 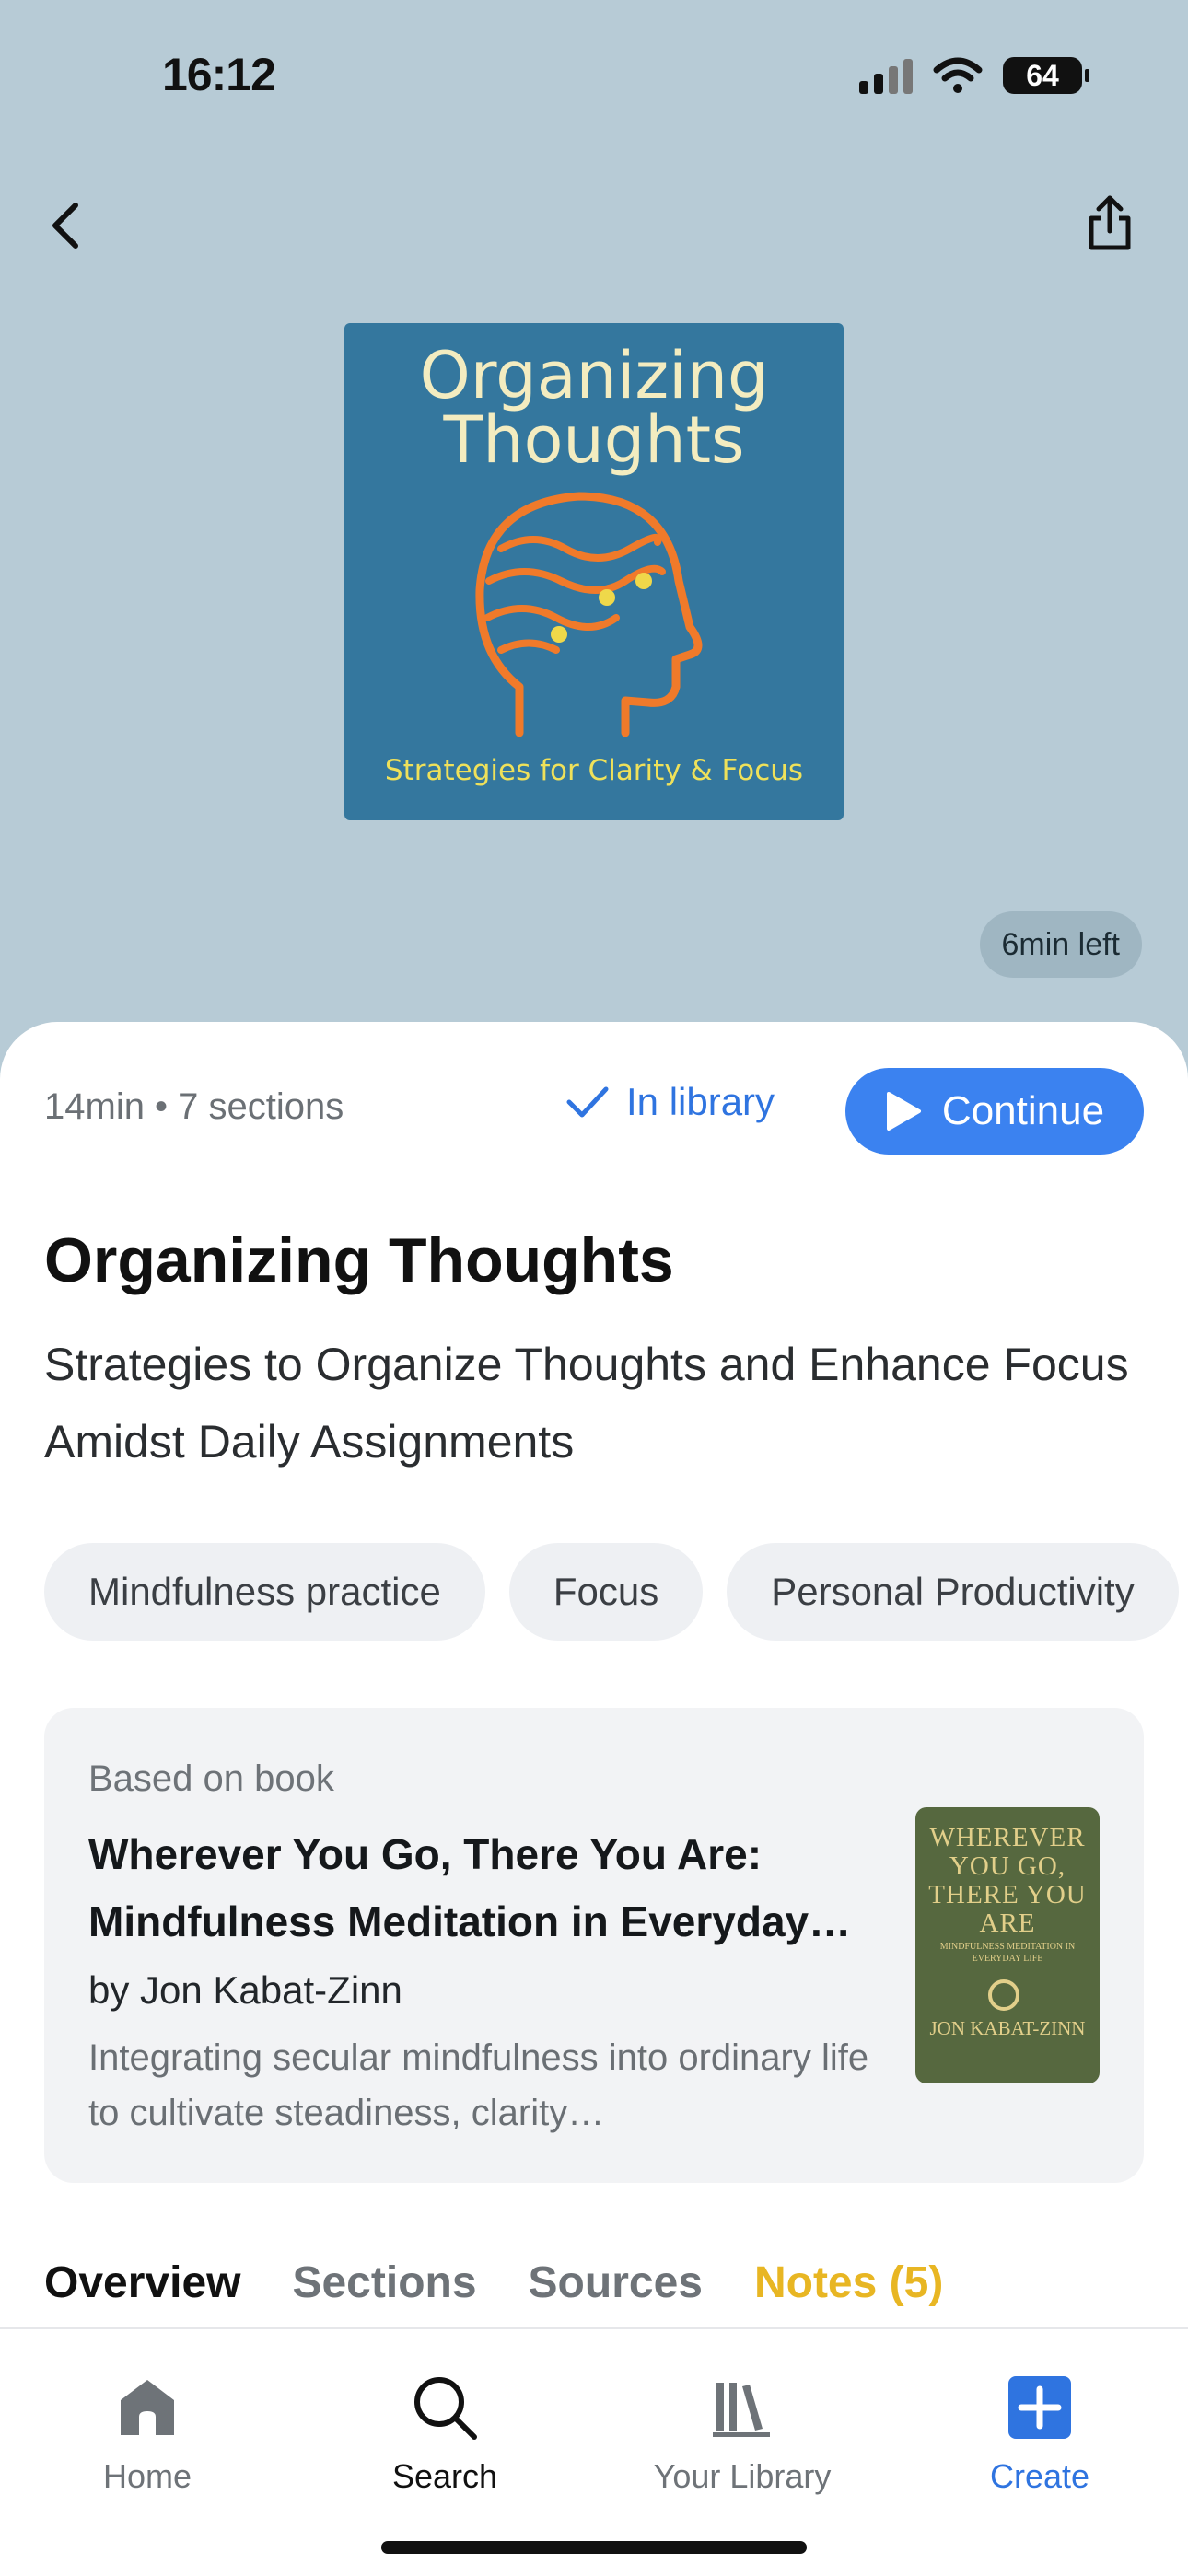 What do you see at coordinates (1039, 2476) in the screenshot?
I see `nav-create-label: Create` at bounding box center [1039, 2476].